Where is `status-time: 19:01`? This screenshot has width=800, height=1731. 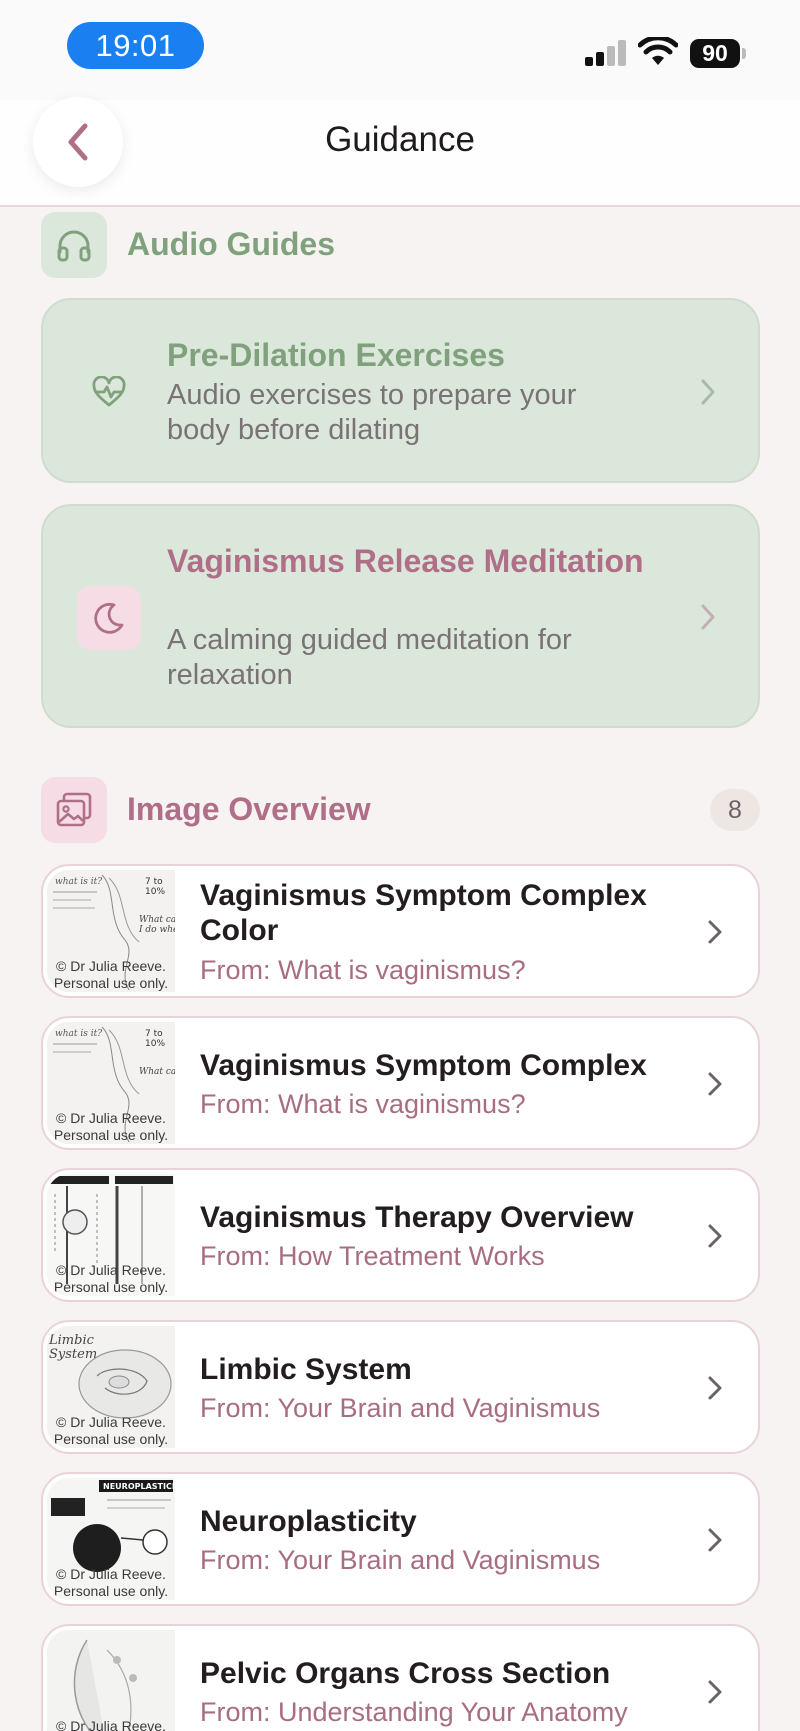 status-time: 19:01 is located at coordinates (135, 45).